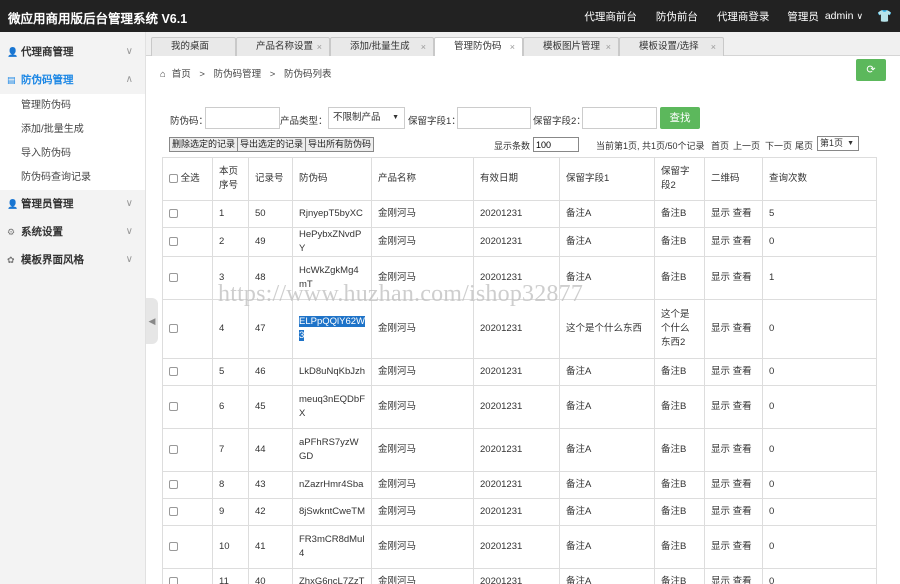 This screenshot has height=584, width=900. Describe the element at coordinates (193, 46) in the screenshot. I see `tab-desktop: 我的桌面` at that location.